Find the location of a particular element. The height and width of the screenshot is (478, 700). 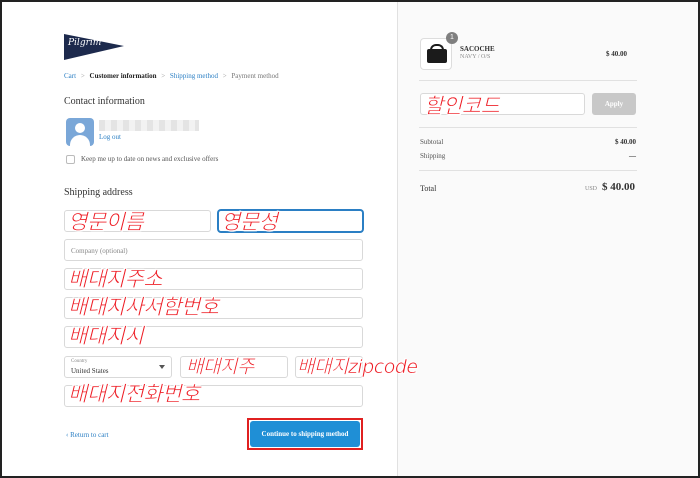

breadcrumb-shipping-method: Shipping method is located at coordinates (194, 76).